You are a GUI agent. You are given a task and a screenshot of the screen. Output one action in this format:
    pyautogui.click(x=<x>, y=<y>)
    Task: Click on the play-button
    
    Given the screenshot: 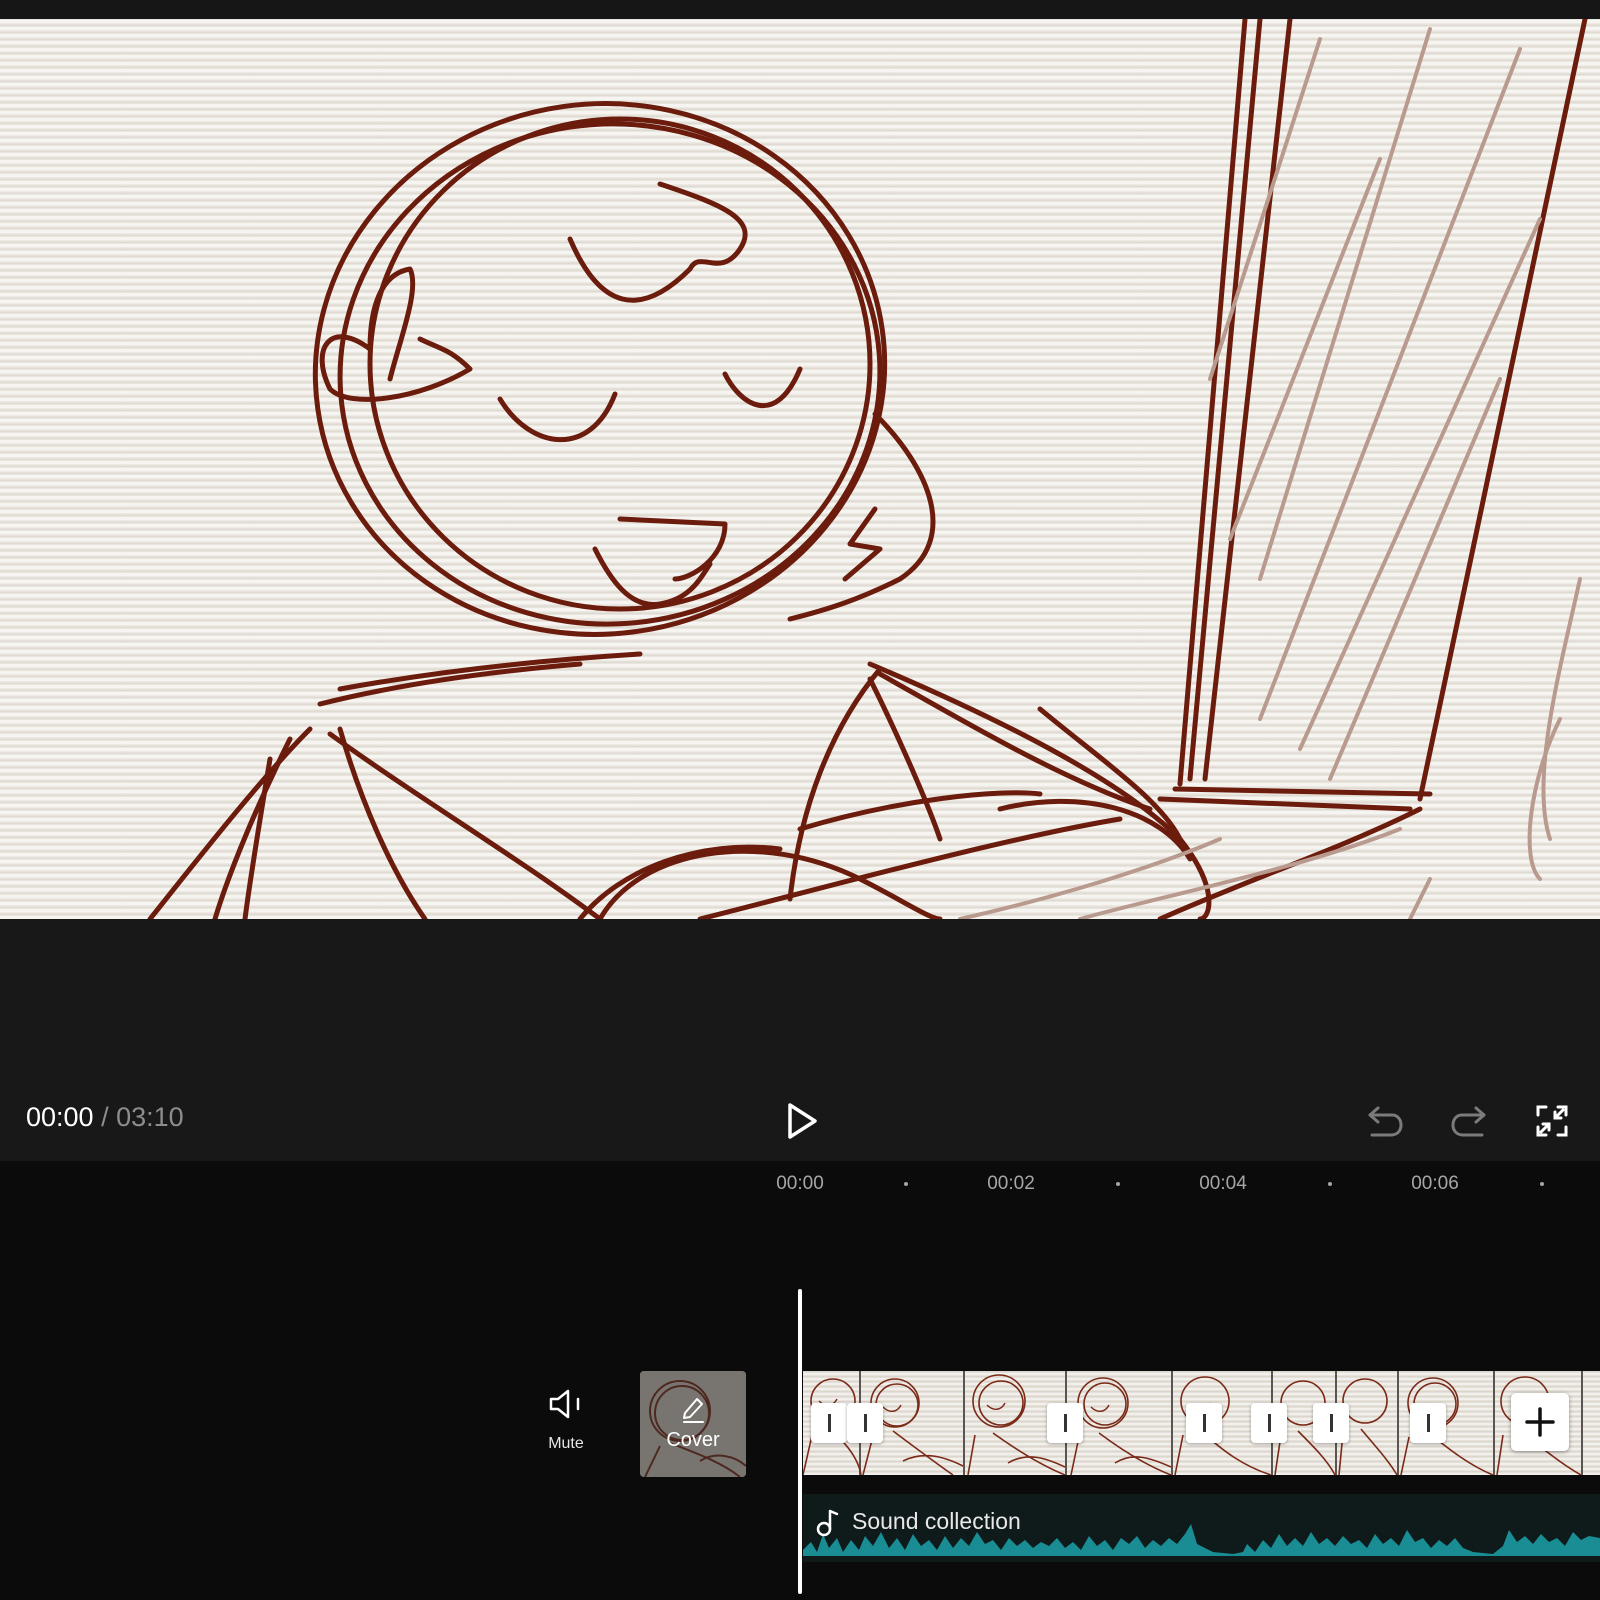 What is the action you would take?
    pyautogui.click(x=802, y=1121)
    